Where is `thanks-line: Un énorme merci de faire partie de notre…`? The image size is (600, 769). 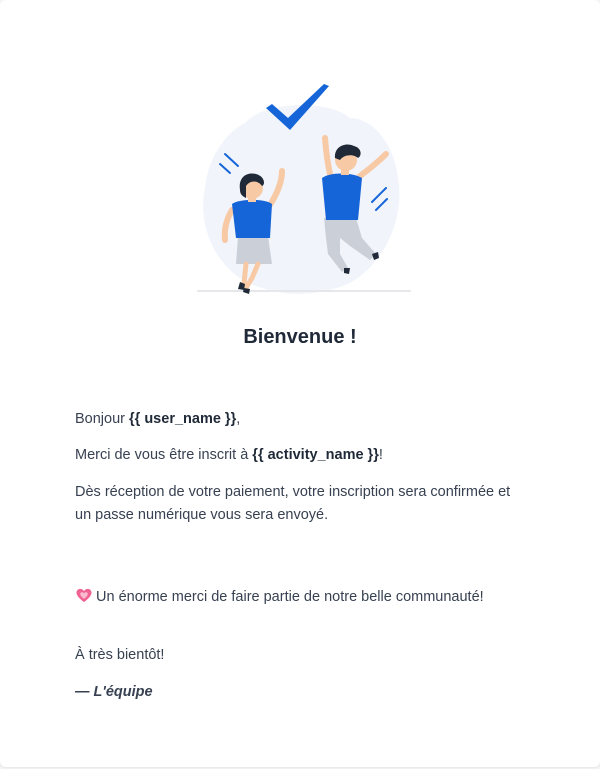
thanks-line: Un énorme merci de faire partie de notre… is located at coordinates (300, 597).